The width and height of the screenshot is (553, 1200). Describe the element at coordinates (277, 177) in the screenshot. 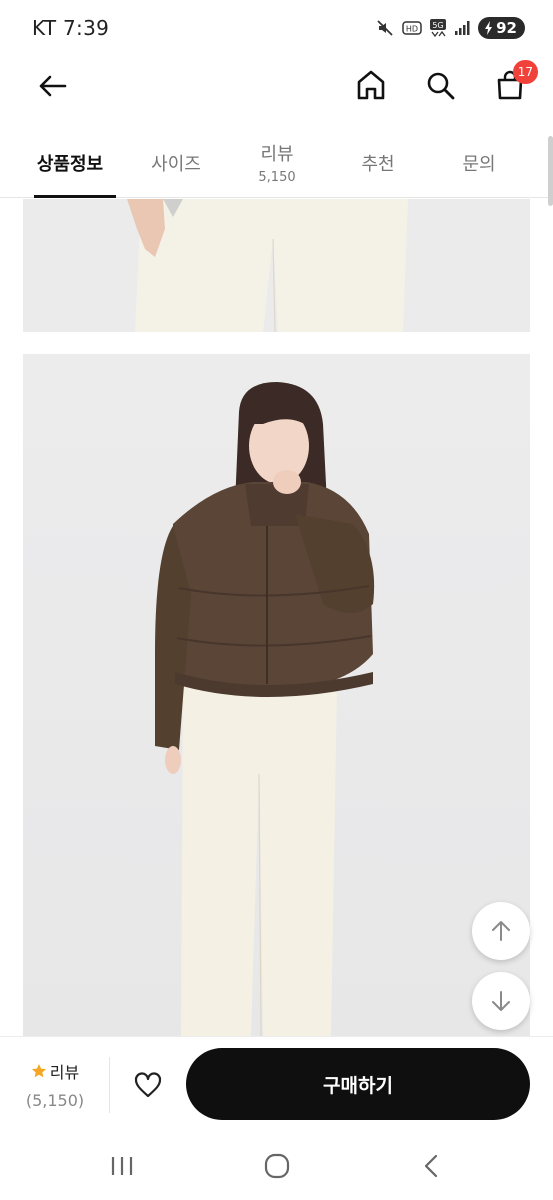

I see `tab-review-count: 5,150` at that location.